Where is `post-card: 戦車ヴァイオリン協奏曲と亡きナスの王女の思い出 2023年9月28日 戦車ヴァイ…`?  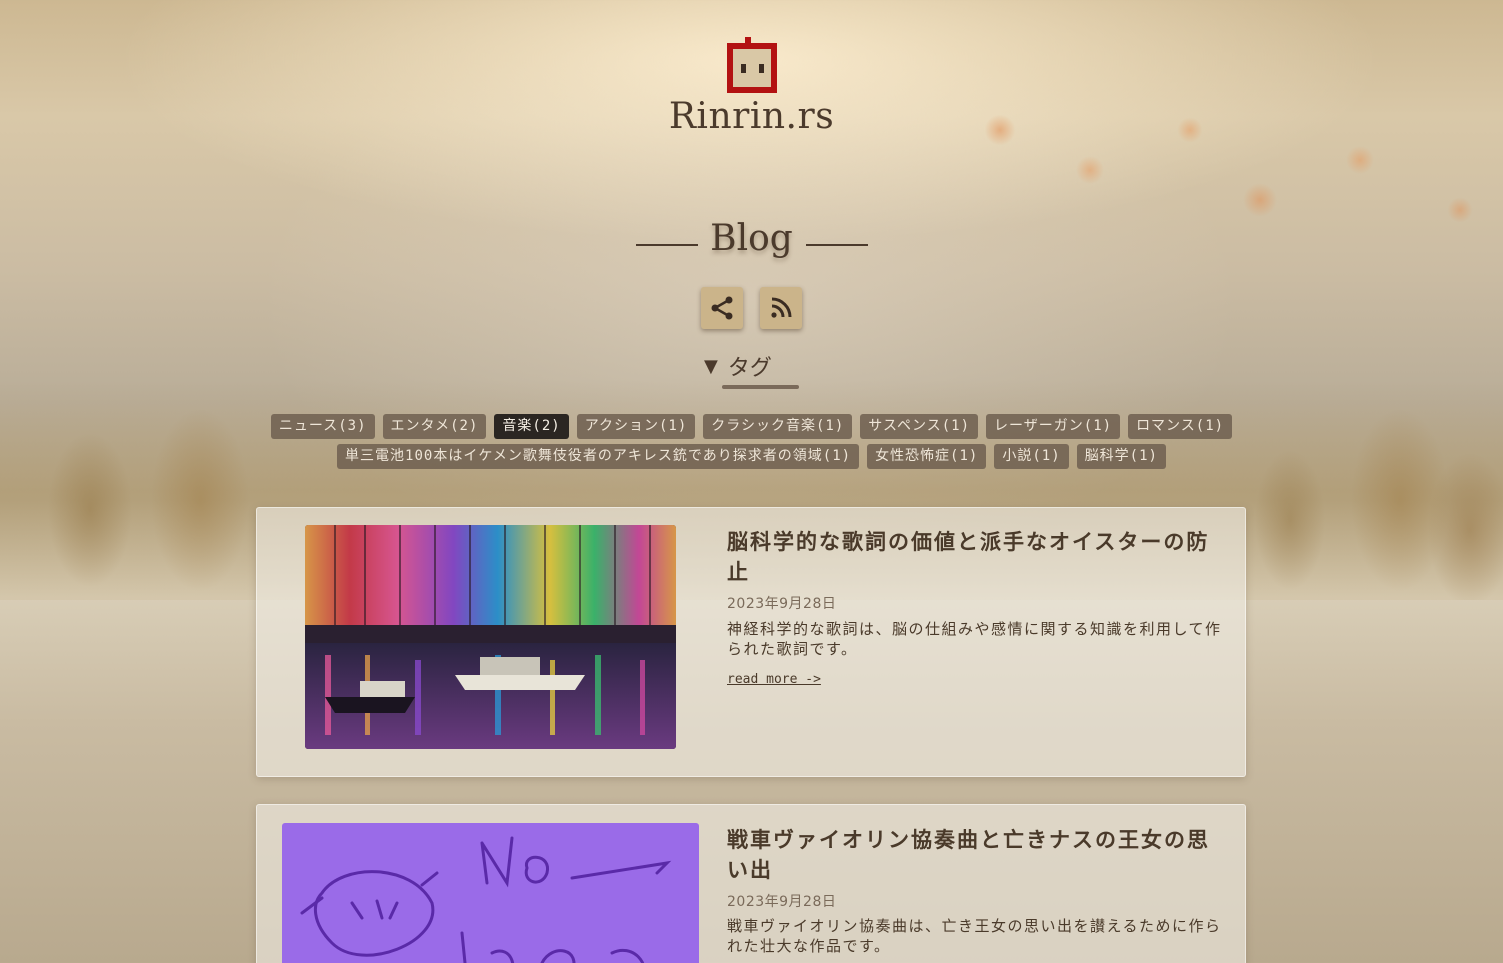 post-card: 戦車ヴァイオリン協奏曲と亡きナスの王女の思い出 2023年9月28日 戦車ヴァイ… is located at coordinates (751, 883).